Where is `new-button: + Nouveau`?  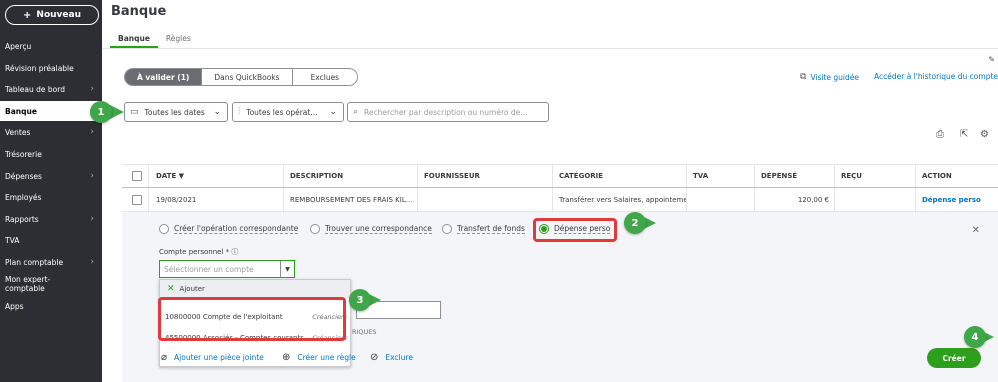 new-button: + Nouveau is located at coordinates (52, 15).